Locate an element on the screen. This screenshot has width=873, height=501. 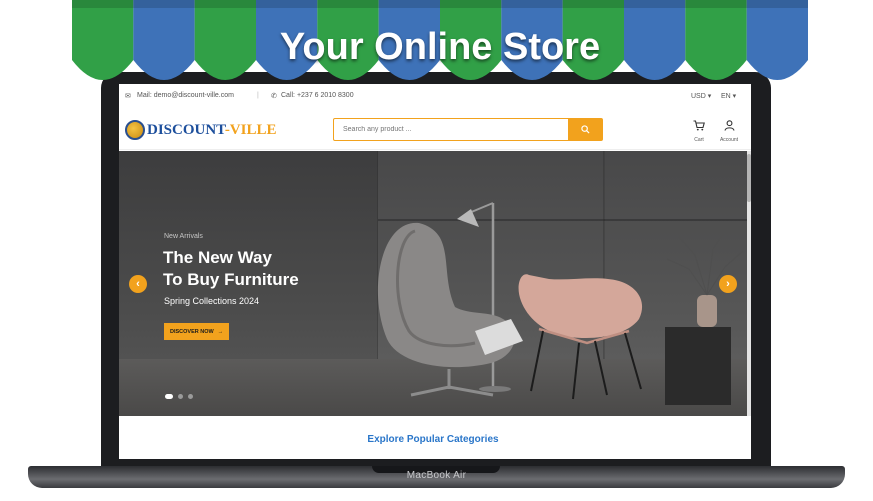
cart-label: Cart is located at coordinates (699, 140).